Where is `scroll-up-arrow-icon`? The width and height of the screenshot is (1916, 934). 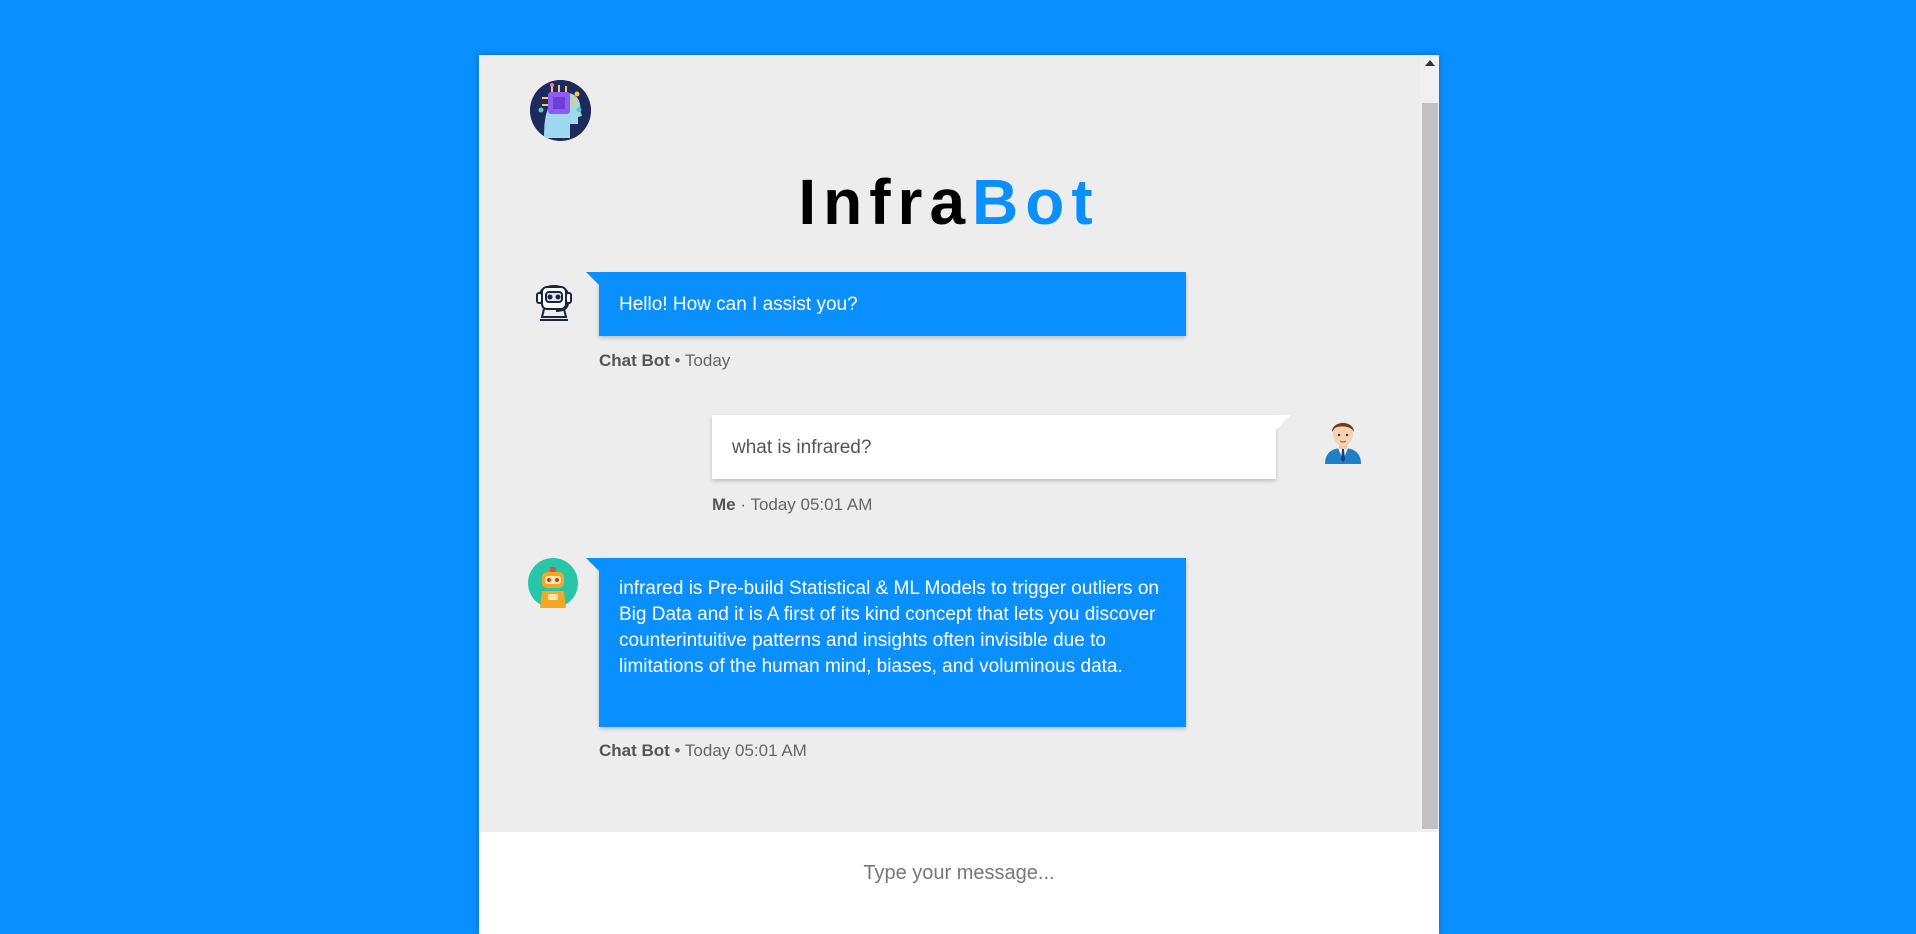 scroll-up-arrow-icon is located at coordinates (1430, 63).